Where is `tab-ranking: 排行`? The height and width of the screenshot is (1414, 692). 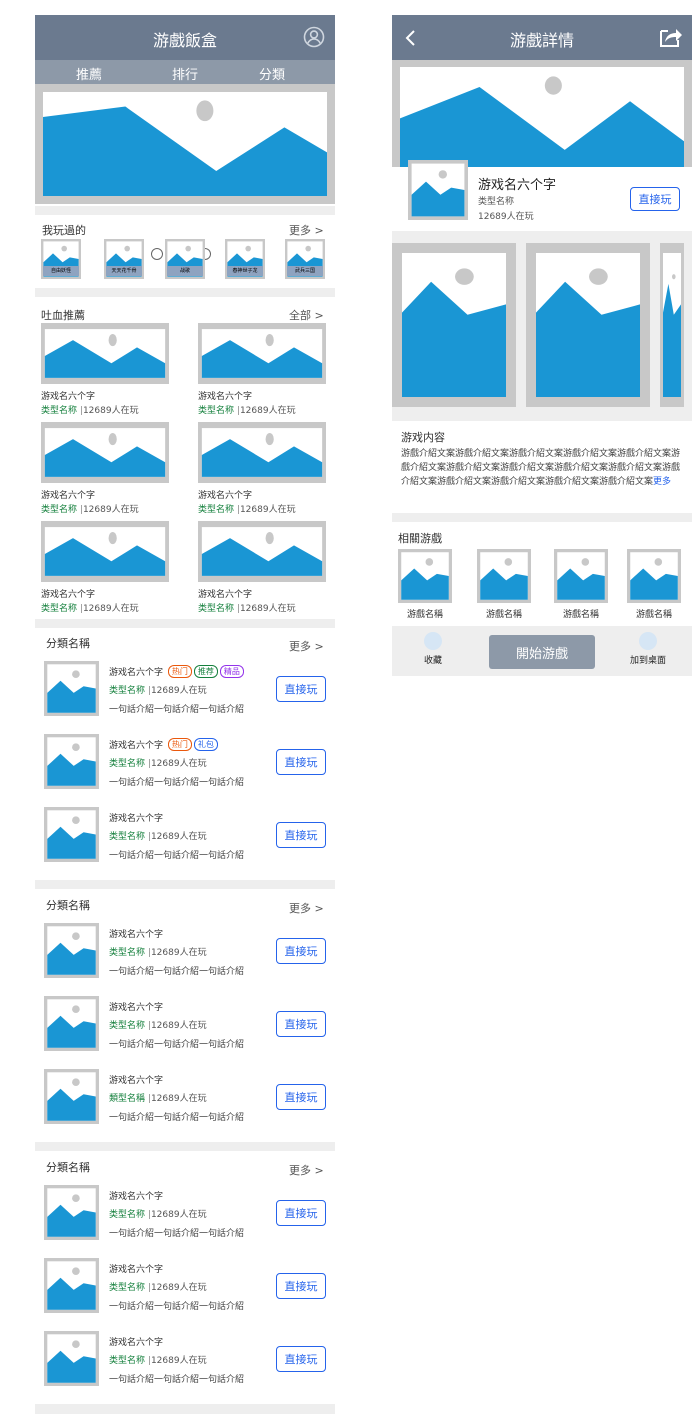
tab-ranking: 排行 is located at coordinates (185, 73).